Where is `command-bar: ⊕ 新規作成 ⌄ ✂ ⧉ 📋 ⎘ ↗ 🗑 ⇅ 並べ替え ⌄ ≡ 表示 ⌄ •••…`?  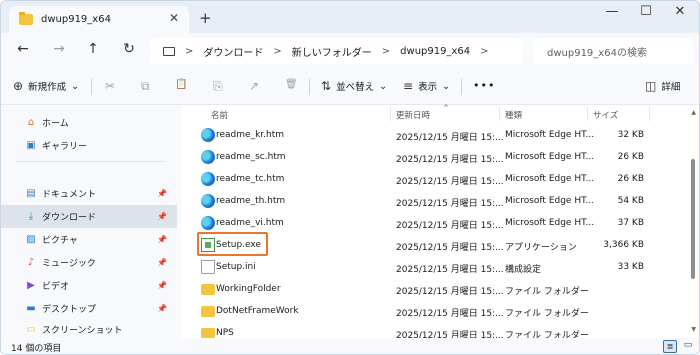 command-bar: ⊕ 新規作成 ⌄ ✂ ⧉ 📋 ⎘ ↗ 🗑 ⇅ 並べ替え ⌄ ≡ 表示 ⌄ •••… is located at coordinates (350, 87).